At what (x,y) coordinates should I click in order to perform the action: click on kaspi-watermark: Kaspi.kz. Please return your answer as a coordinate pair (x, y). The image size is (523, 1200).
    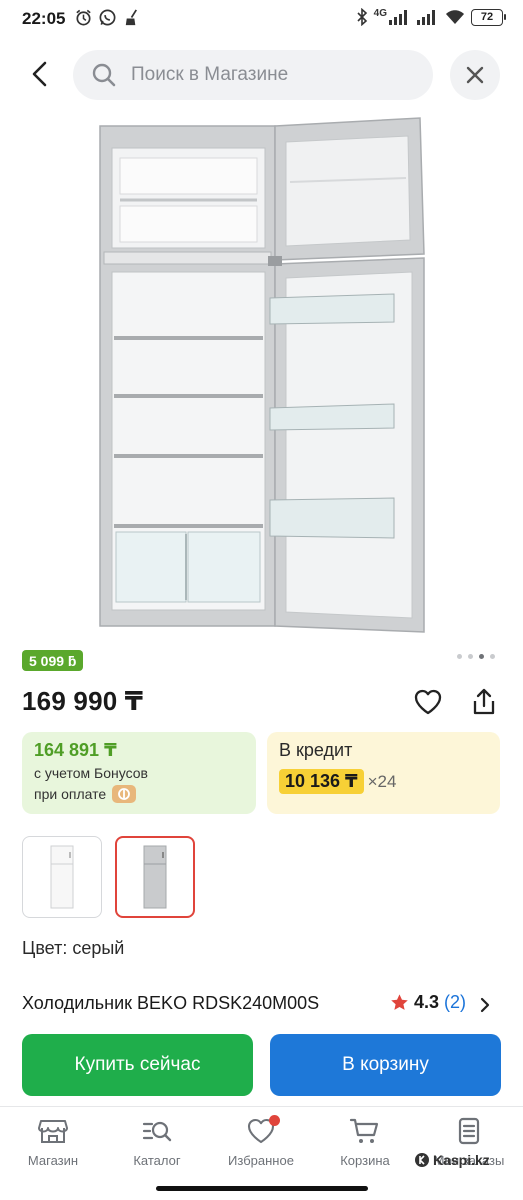
    Looking at the image, I should click on (452, 1160).